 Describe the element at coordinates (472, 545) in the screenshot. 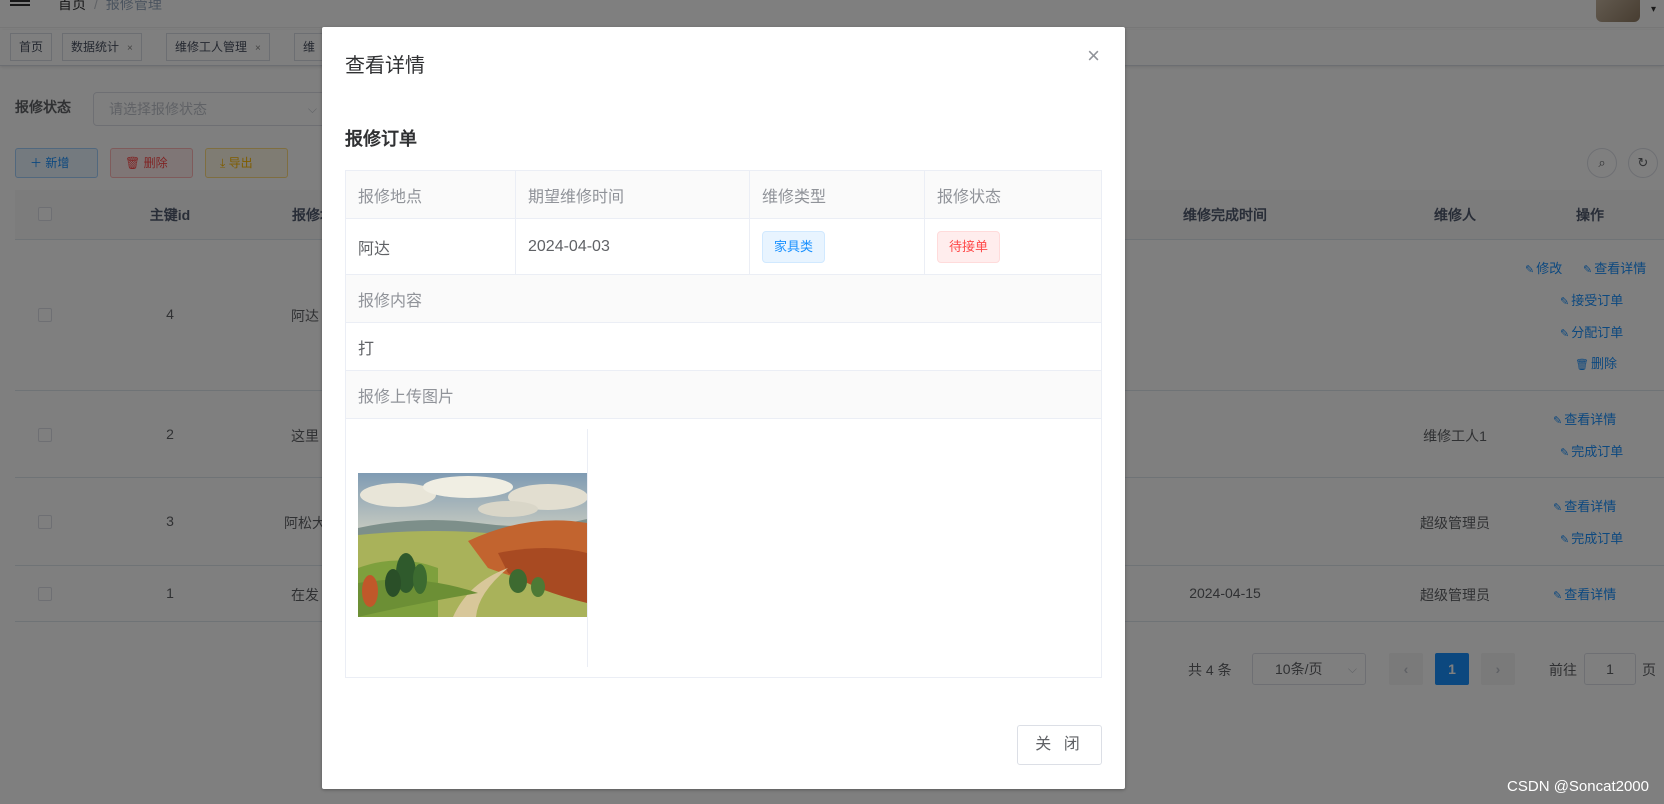

I see `uploaded-image` at that location.